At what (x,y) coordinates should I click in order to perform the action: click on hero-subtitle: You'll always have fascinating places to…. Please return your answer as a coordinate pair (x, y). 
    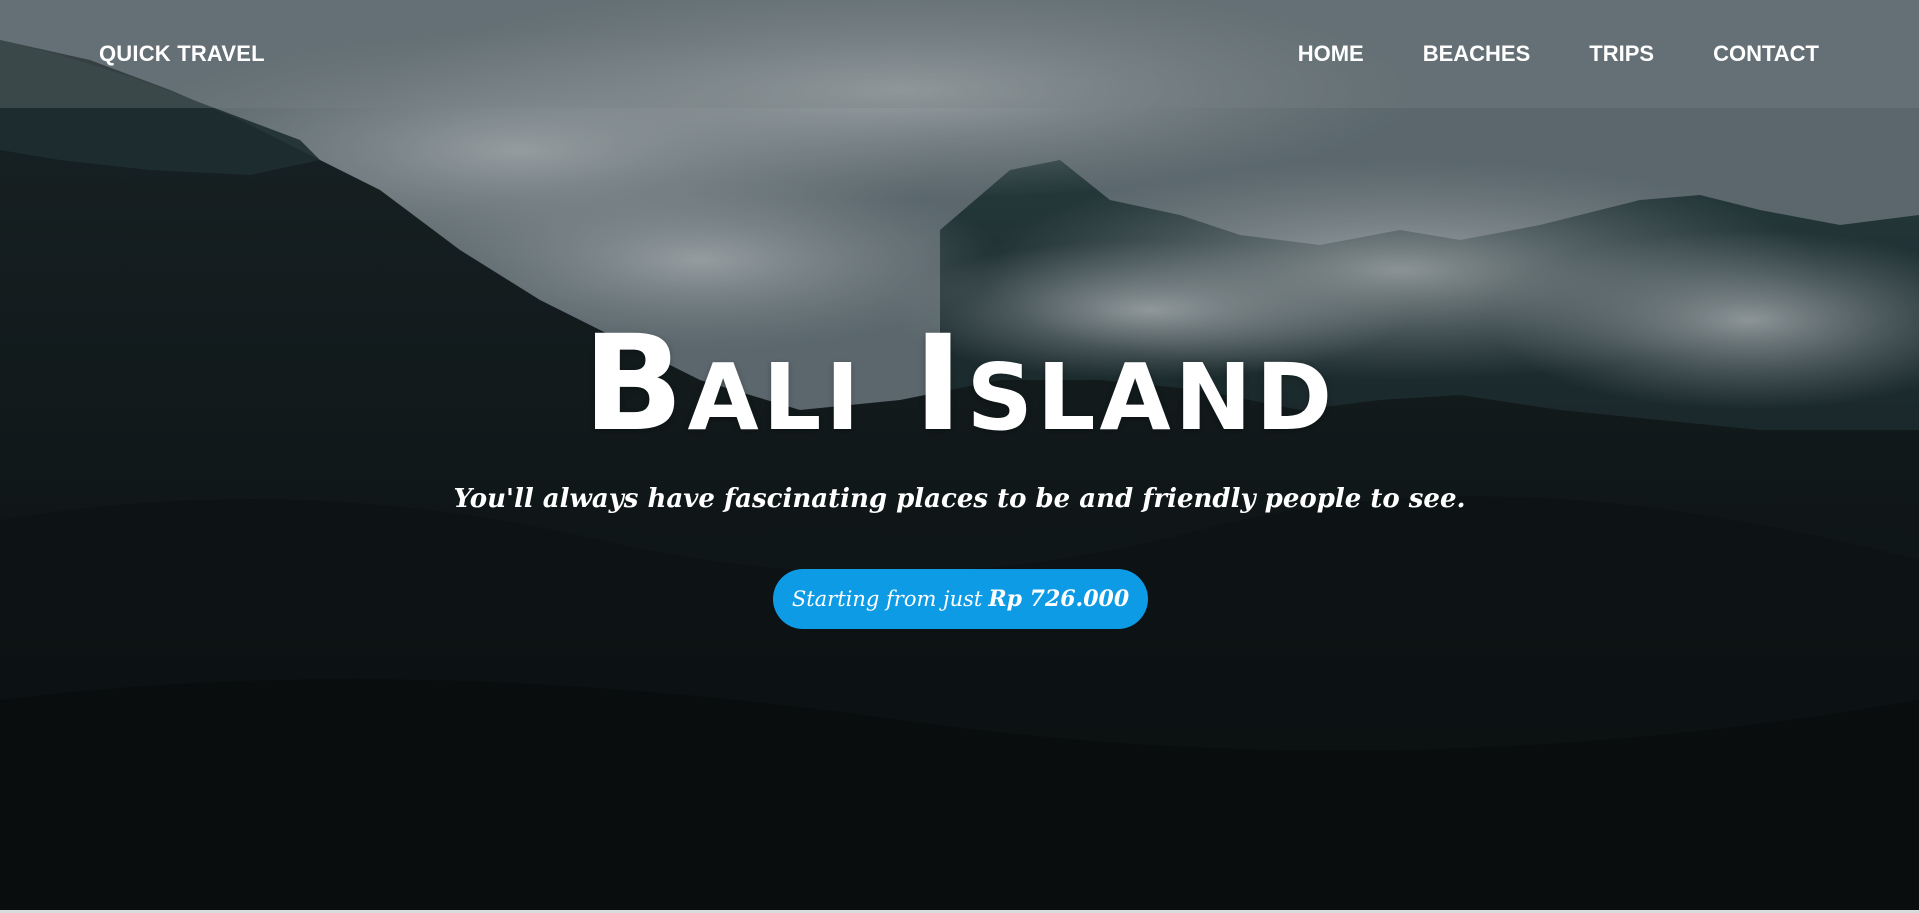
    Looking at the image, I should click on (959, 499).